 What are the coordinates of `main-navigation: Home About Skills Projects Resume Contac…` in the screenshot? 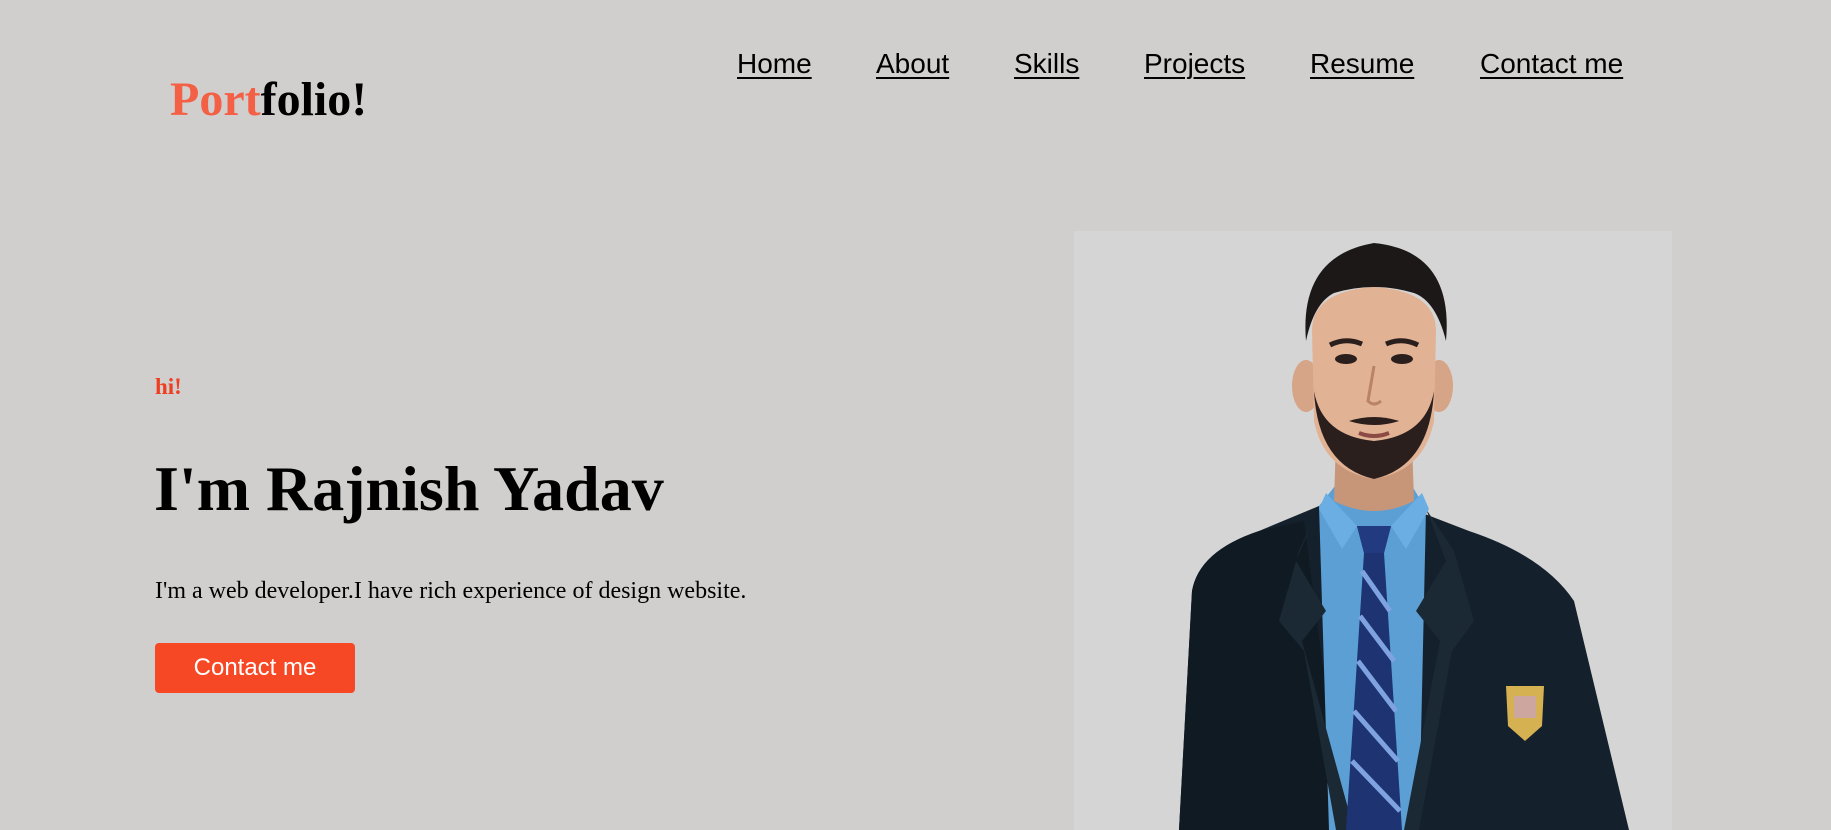 It's located at (915, 64).